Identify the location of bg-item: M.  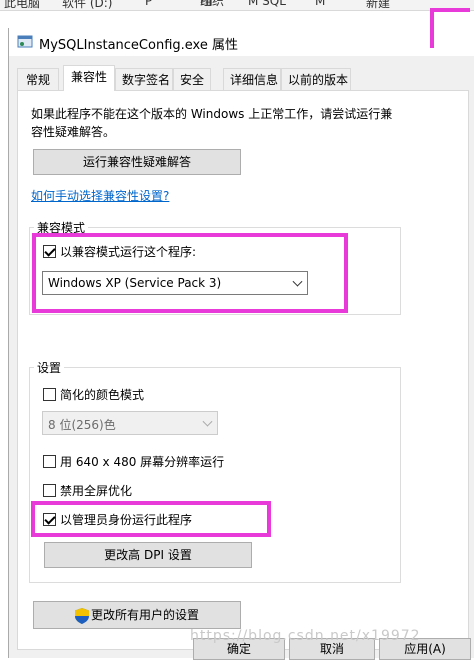
(320, 4).